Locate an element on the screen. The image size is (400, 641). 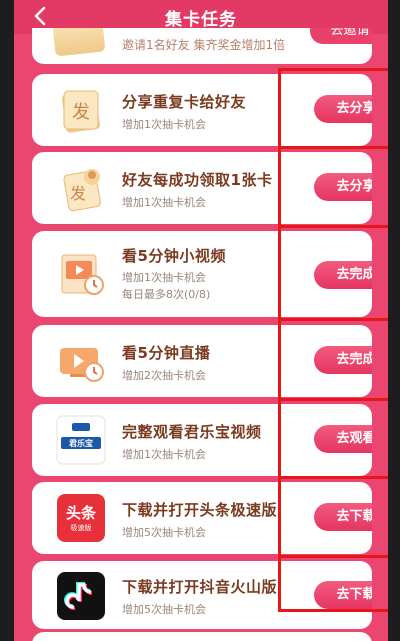
task-title: 好友每成功领取1张卡 is located at coordinates (197, 180).